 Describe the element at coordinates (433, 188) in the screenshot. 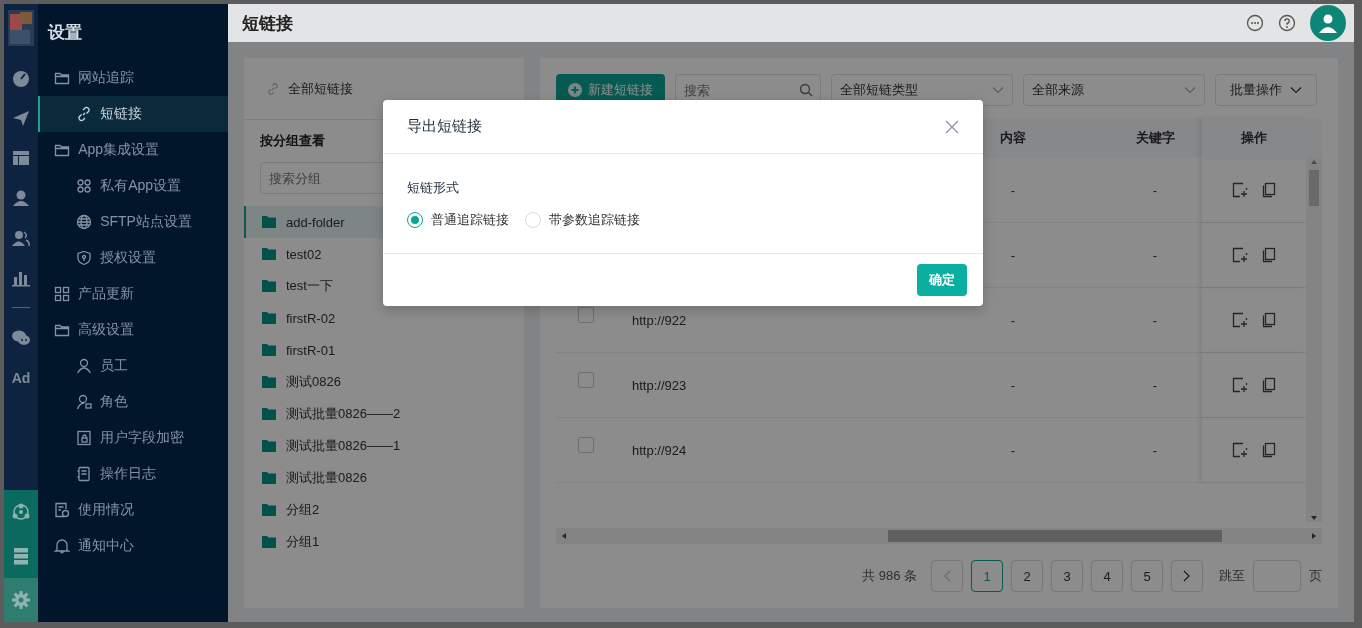

I see `field-label: 短链形式` at that location.